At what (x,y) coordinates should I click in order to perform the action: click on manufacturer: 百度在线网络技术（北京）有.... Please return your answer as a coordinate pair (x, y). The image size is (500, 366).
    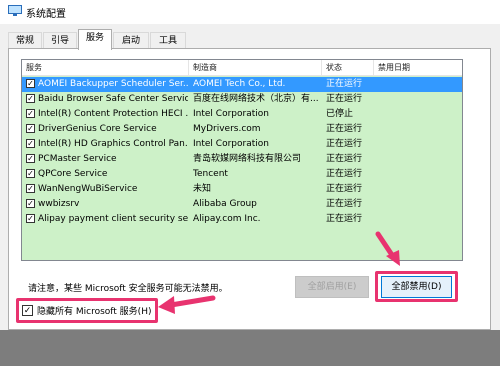
    Looking at the image, I should click on (256, 99).